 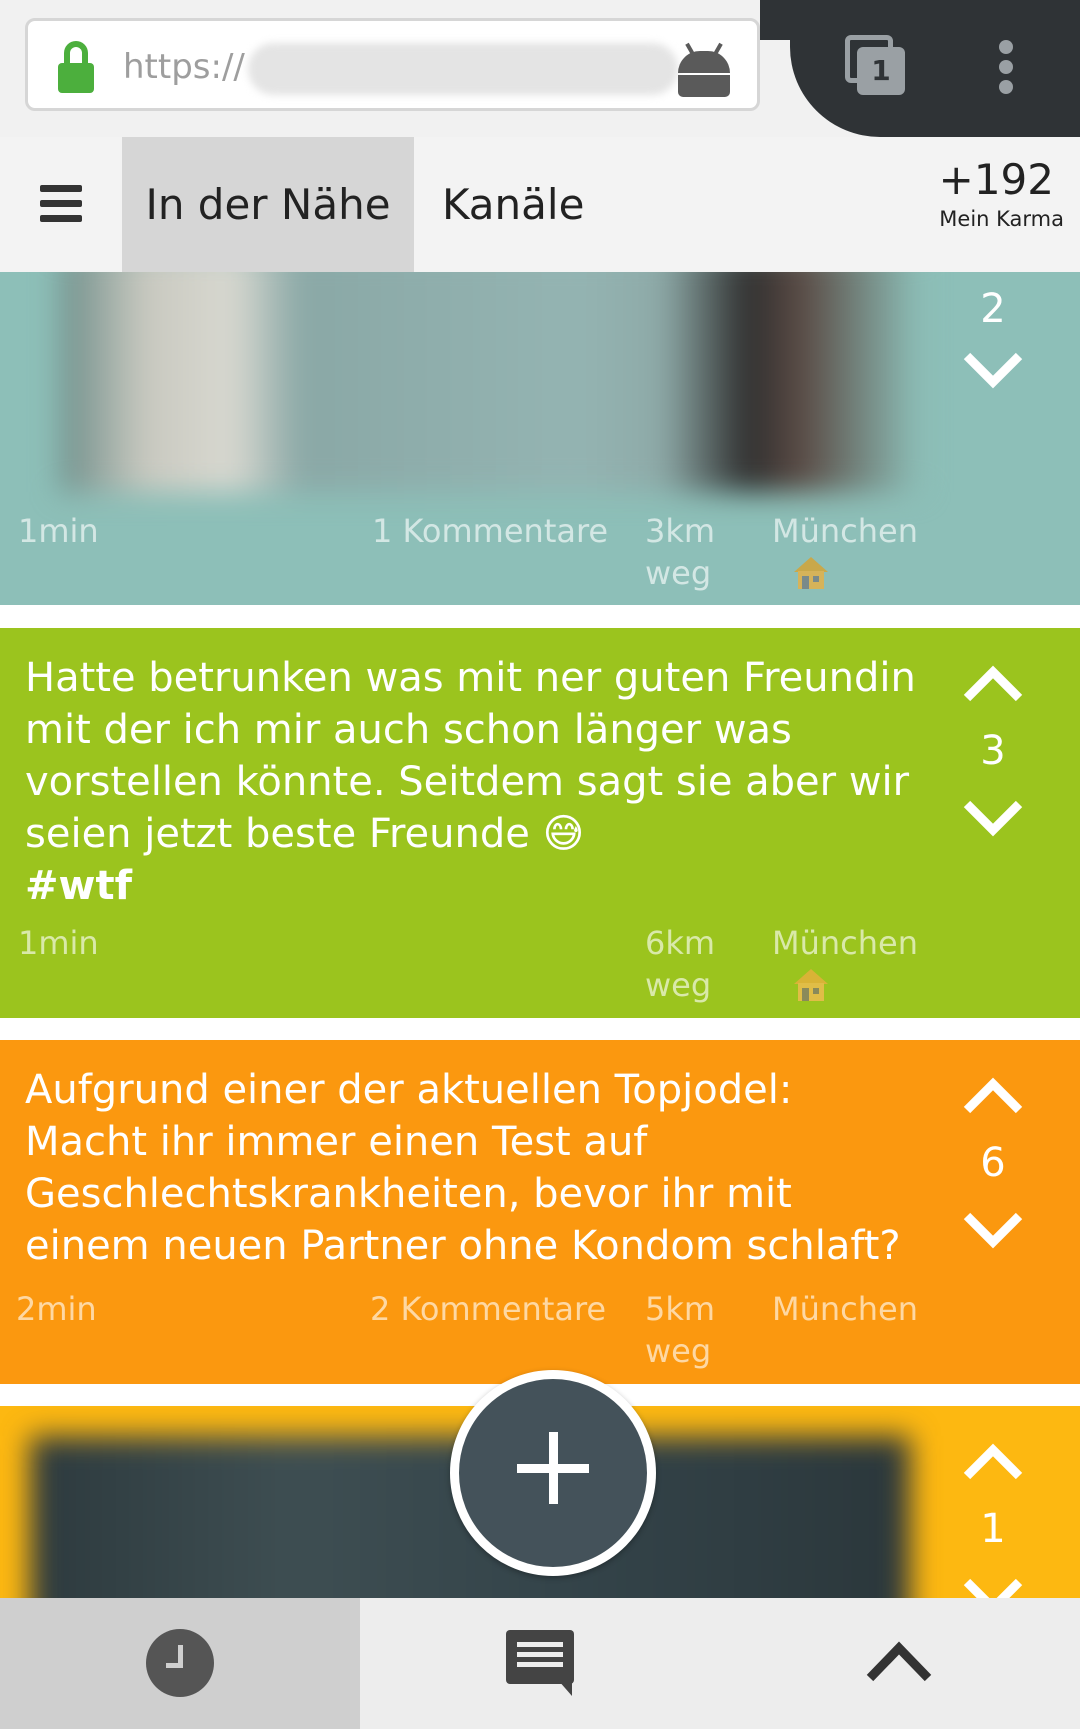 I want to click on karma-label: Mein Karma, so click(x=1001, y=219).